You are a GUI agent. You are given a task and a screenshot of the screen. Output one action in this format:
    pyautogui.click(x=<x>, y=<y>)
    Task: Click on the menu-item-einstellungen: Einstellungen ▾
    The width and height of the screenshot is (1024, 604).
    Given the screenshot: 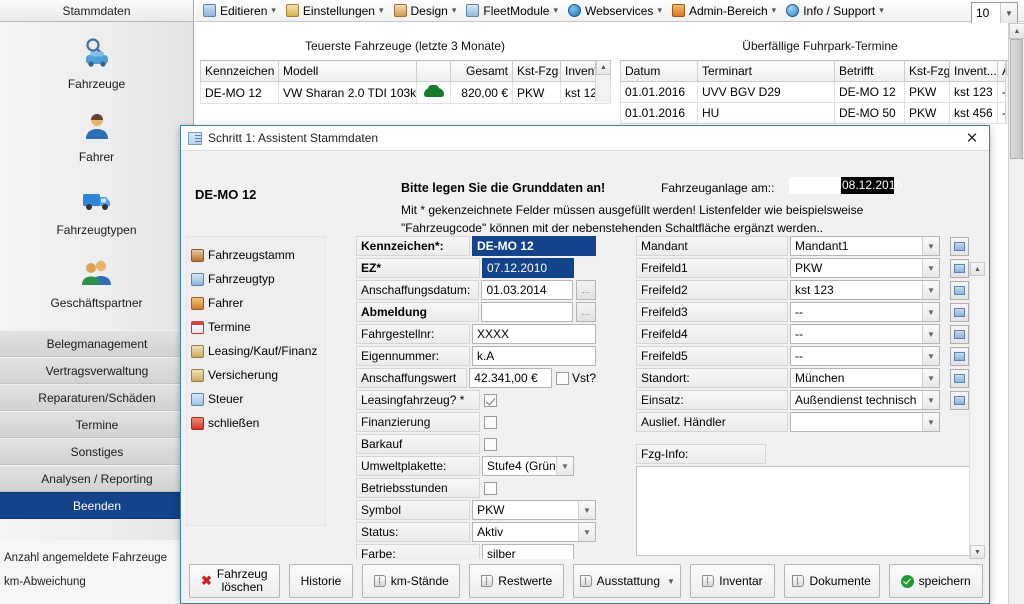 What is the action you would take?
    pyautogui.click(x=336, y=11)
    